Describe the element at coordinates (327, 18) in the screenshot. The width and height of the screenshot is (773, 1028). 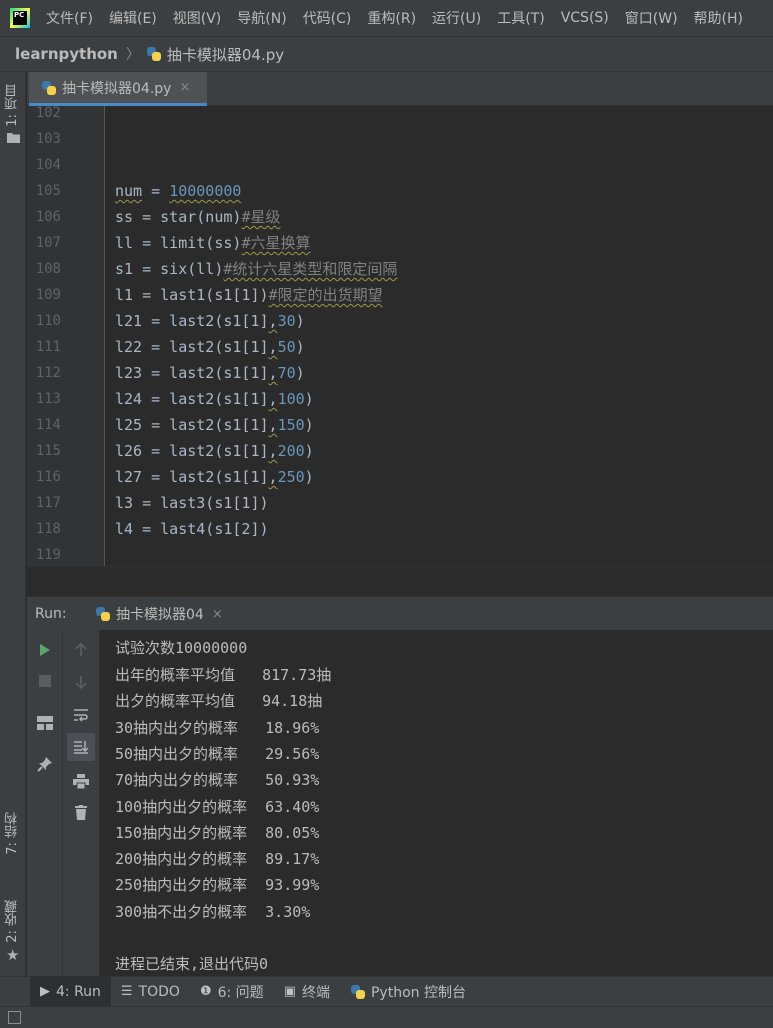
I see `menu-code: 代码(C)` at that location.